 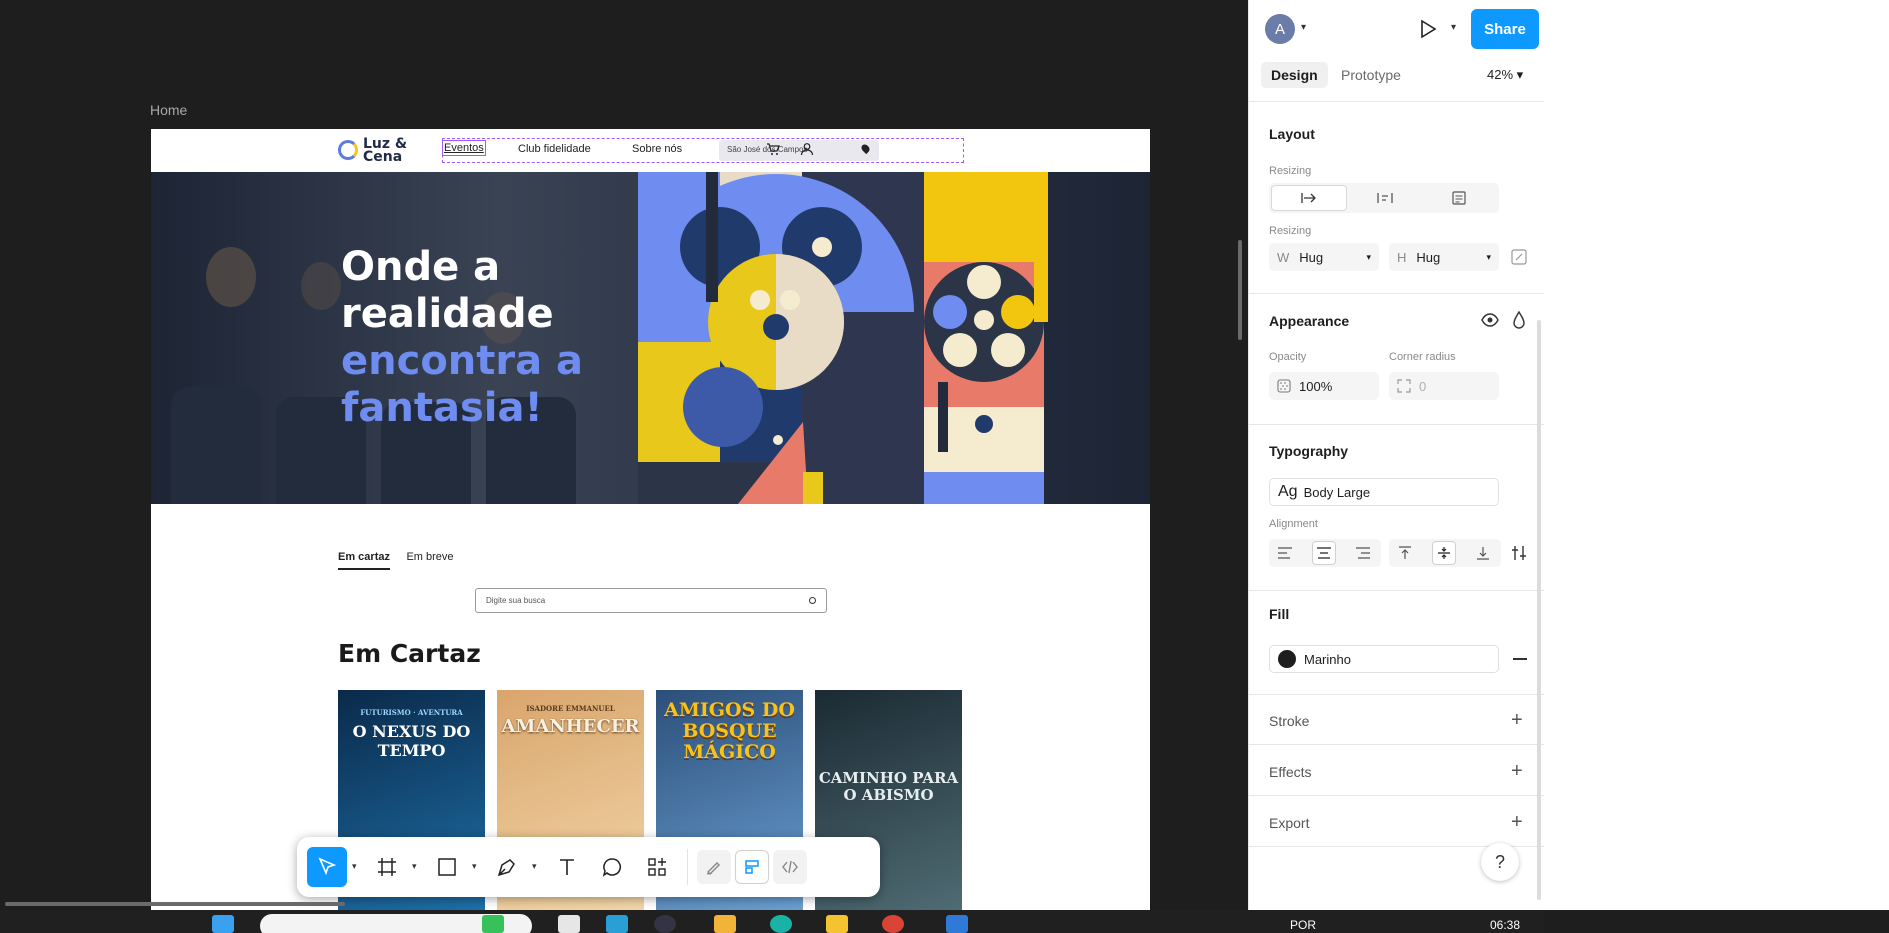 I want to click on components-icon, so click(x=657, y=867).